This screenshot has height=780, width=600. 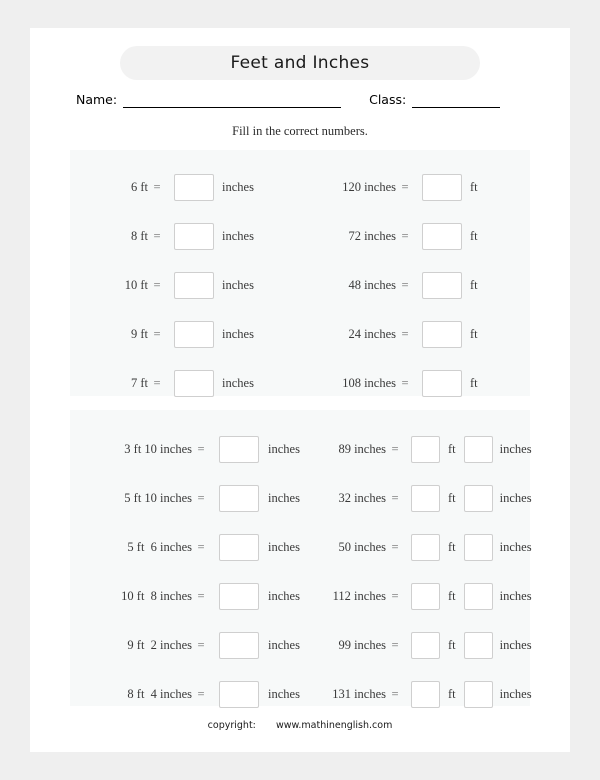 I want to click on question-row: 8 ft = inches, so click(x=187, y=236).